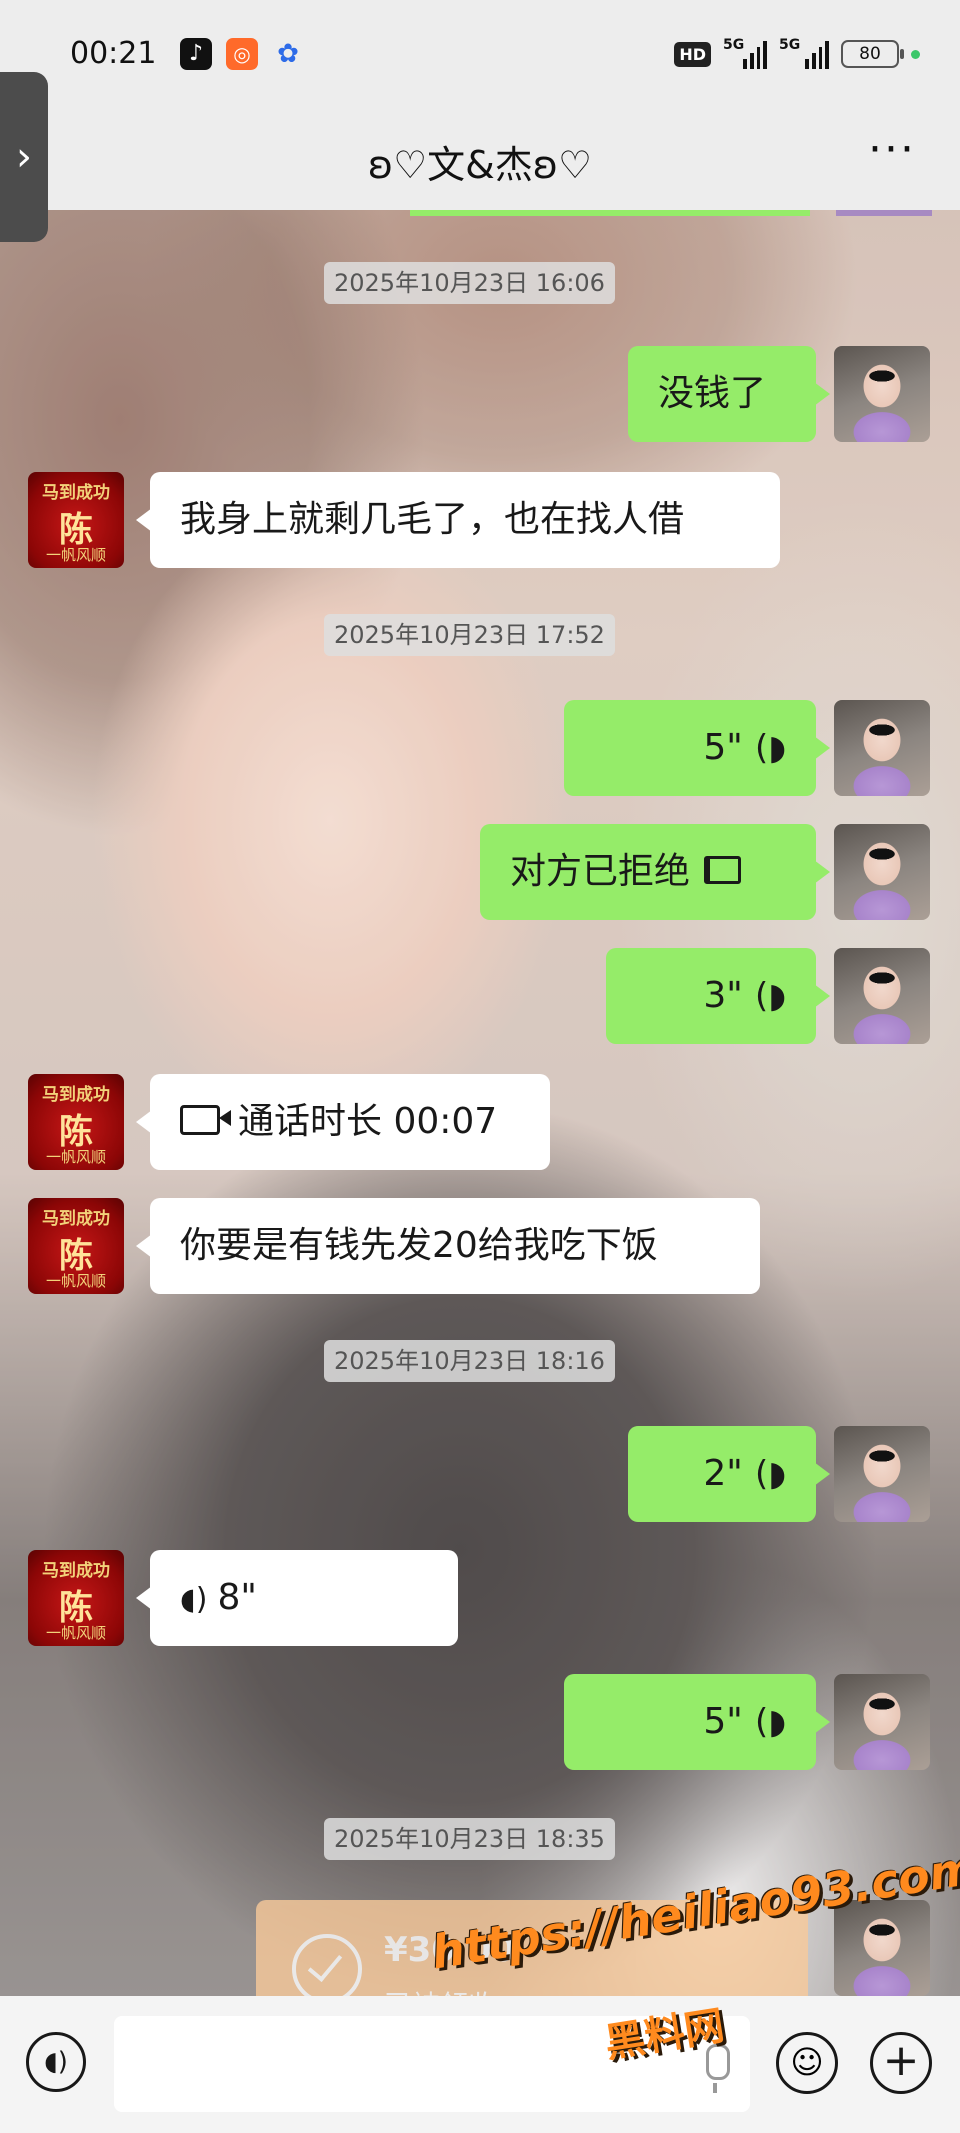 The height and width of the screenshot is (2133, 960). I want to click on declined-call-bubble: 对方已拒绝, so click(655, 872).